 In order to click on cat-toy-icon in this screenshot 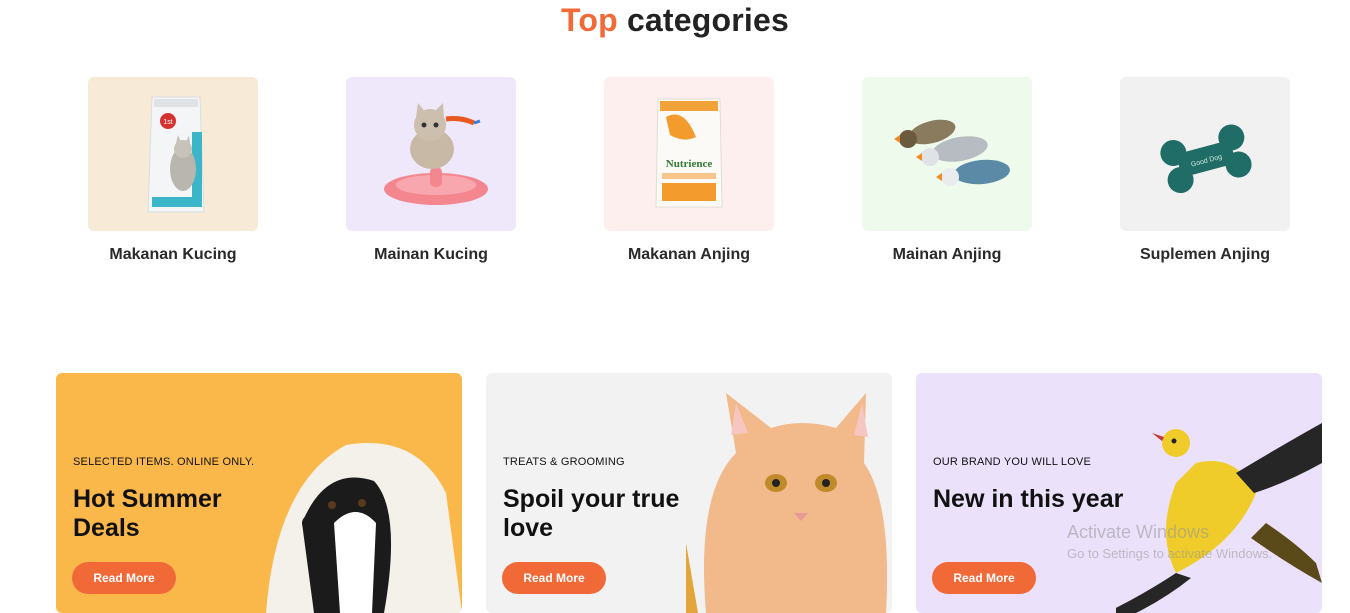, I will do `click(436, 154)`.